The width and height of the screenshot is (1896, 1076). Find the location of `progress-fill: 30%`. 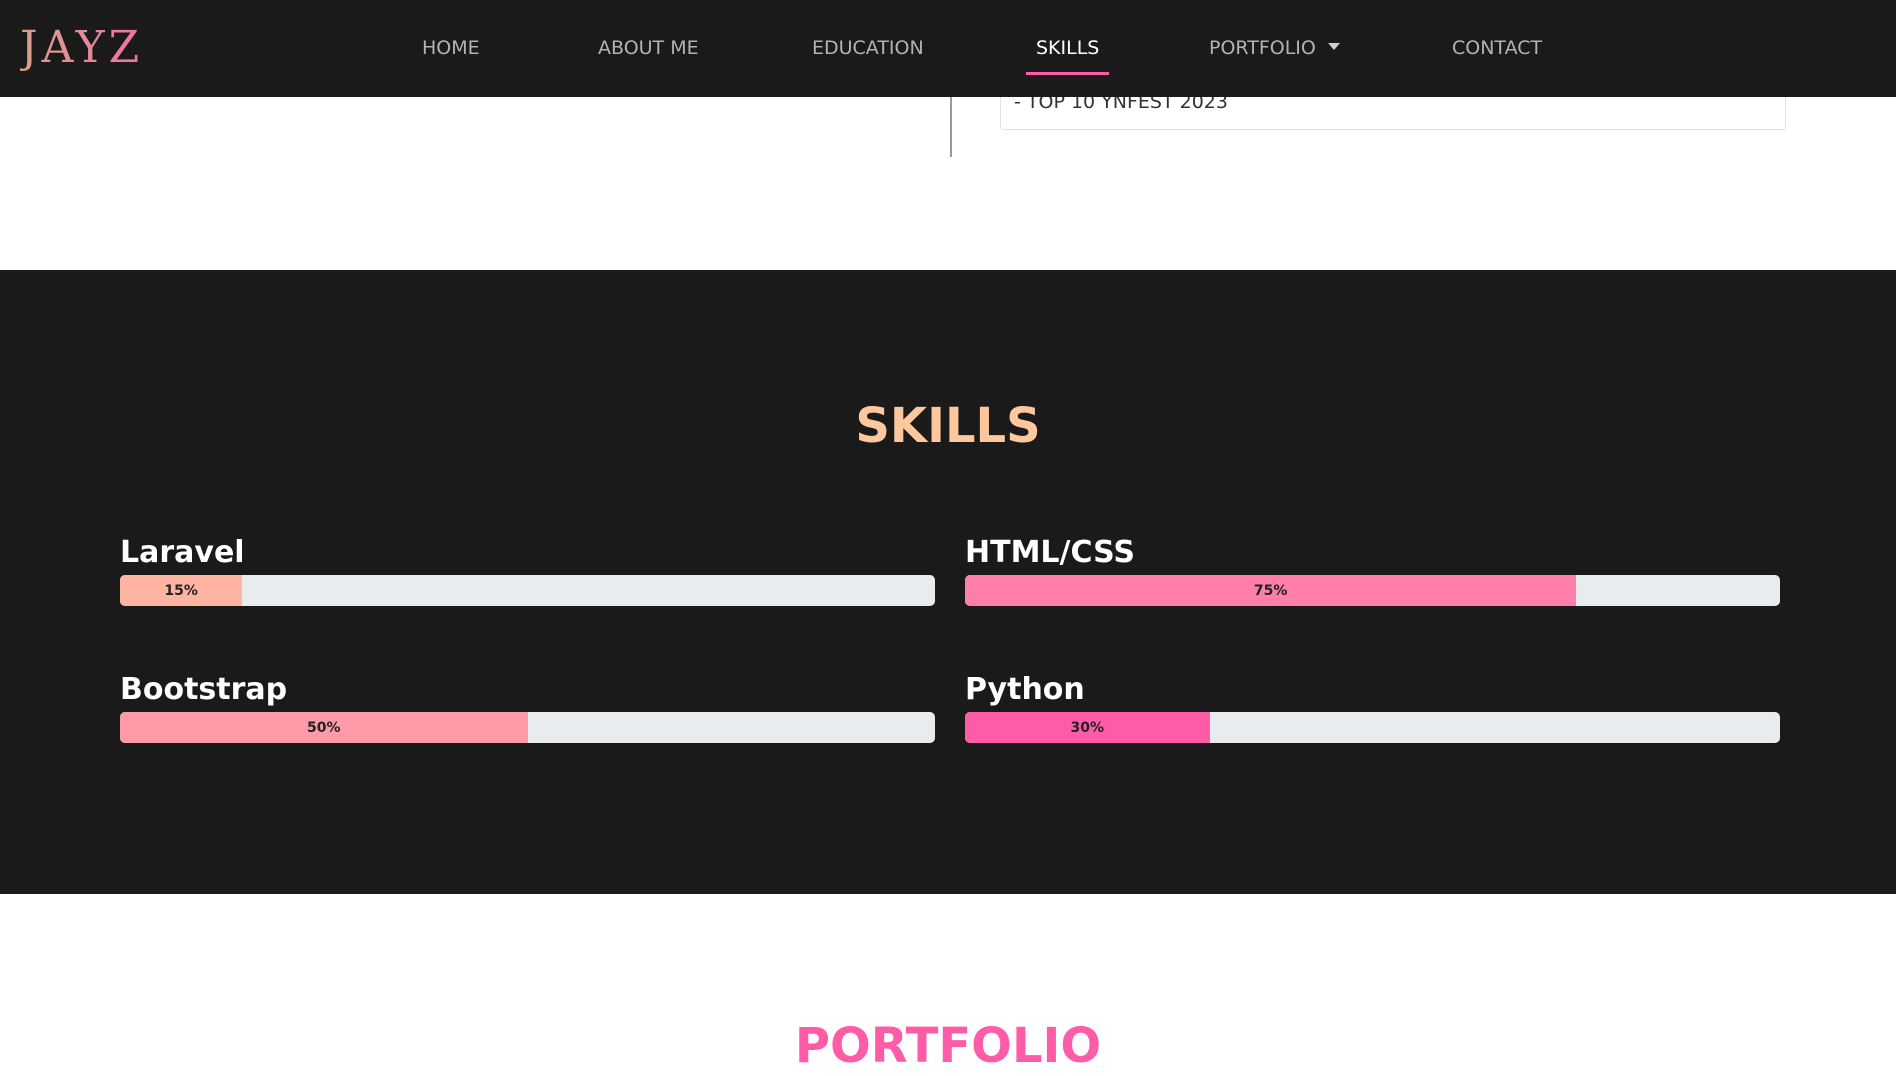

progress-fill: 30% is located at coordinates (1087, 727).